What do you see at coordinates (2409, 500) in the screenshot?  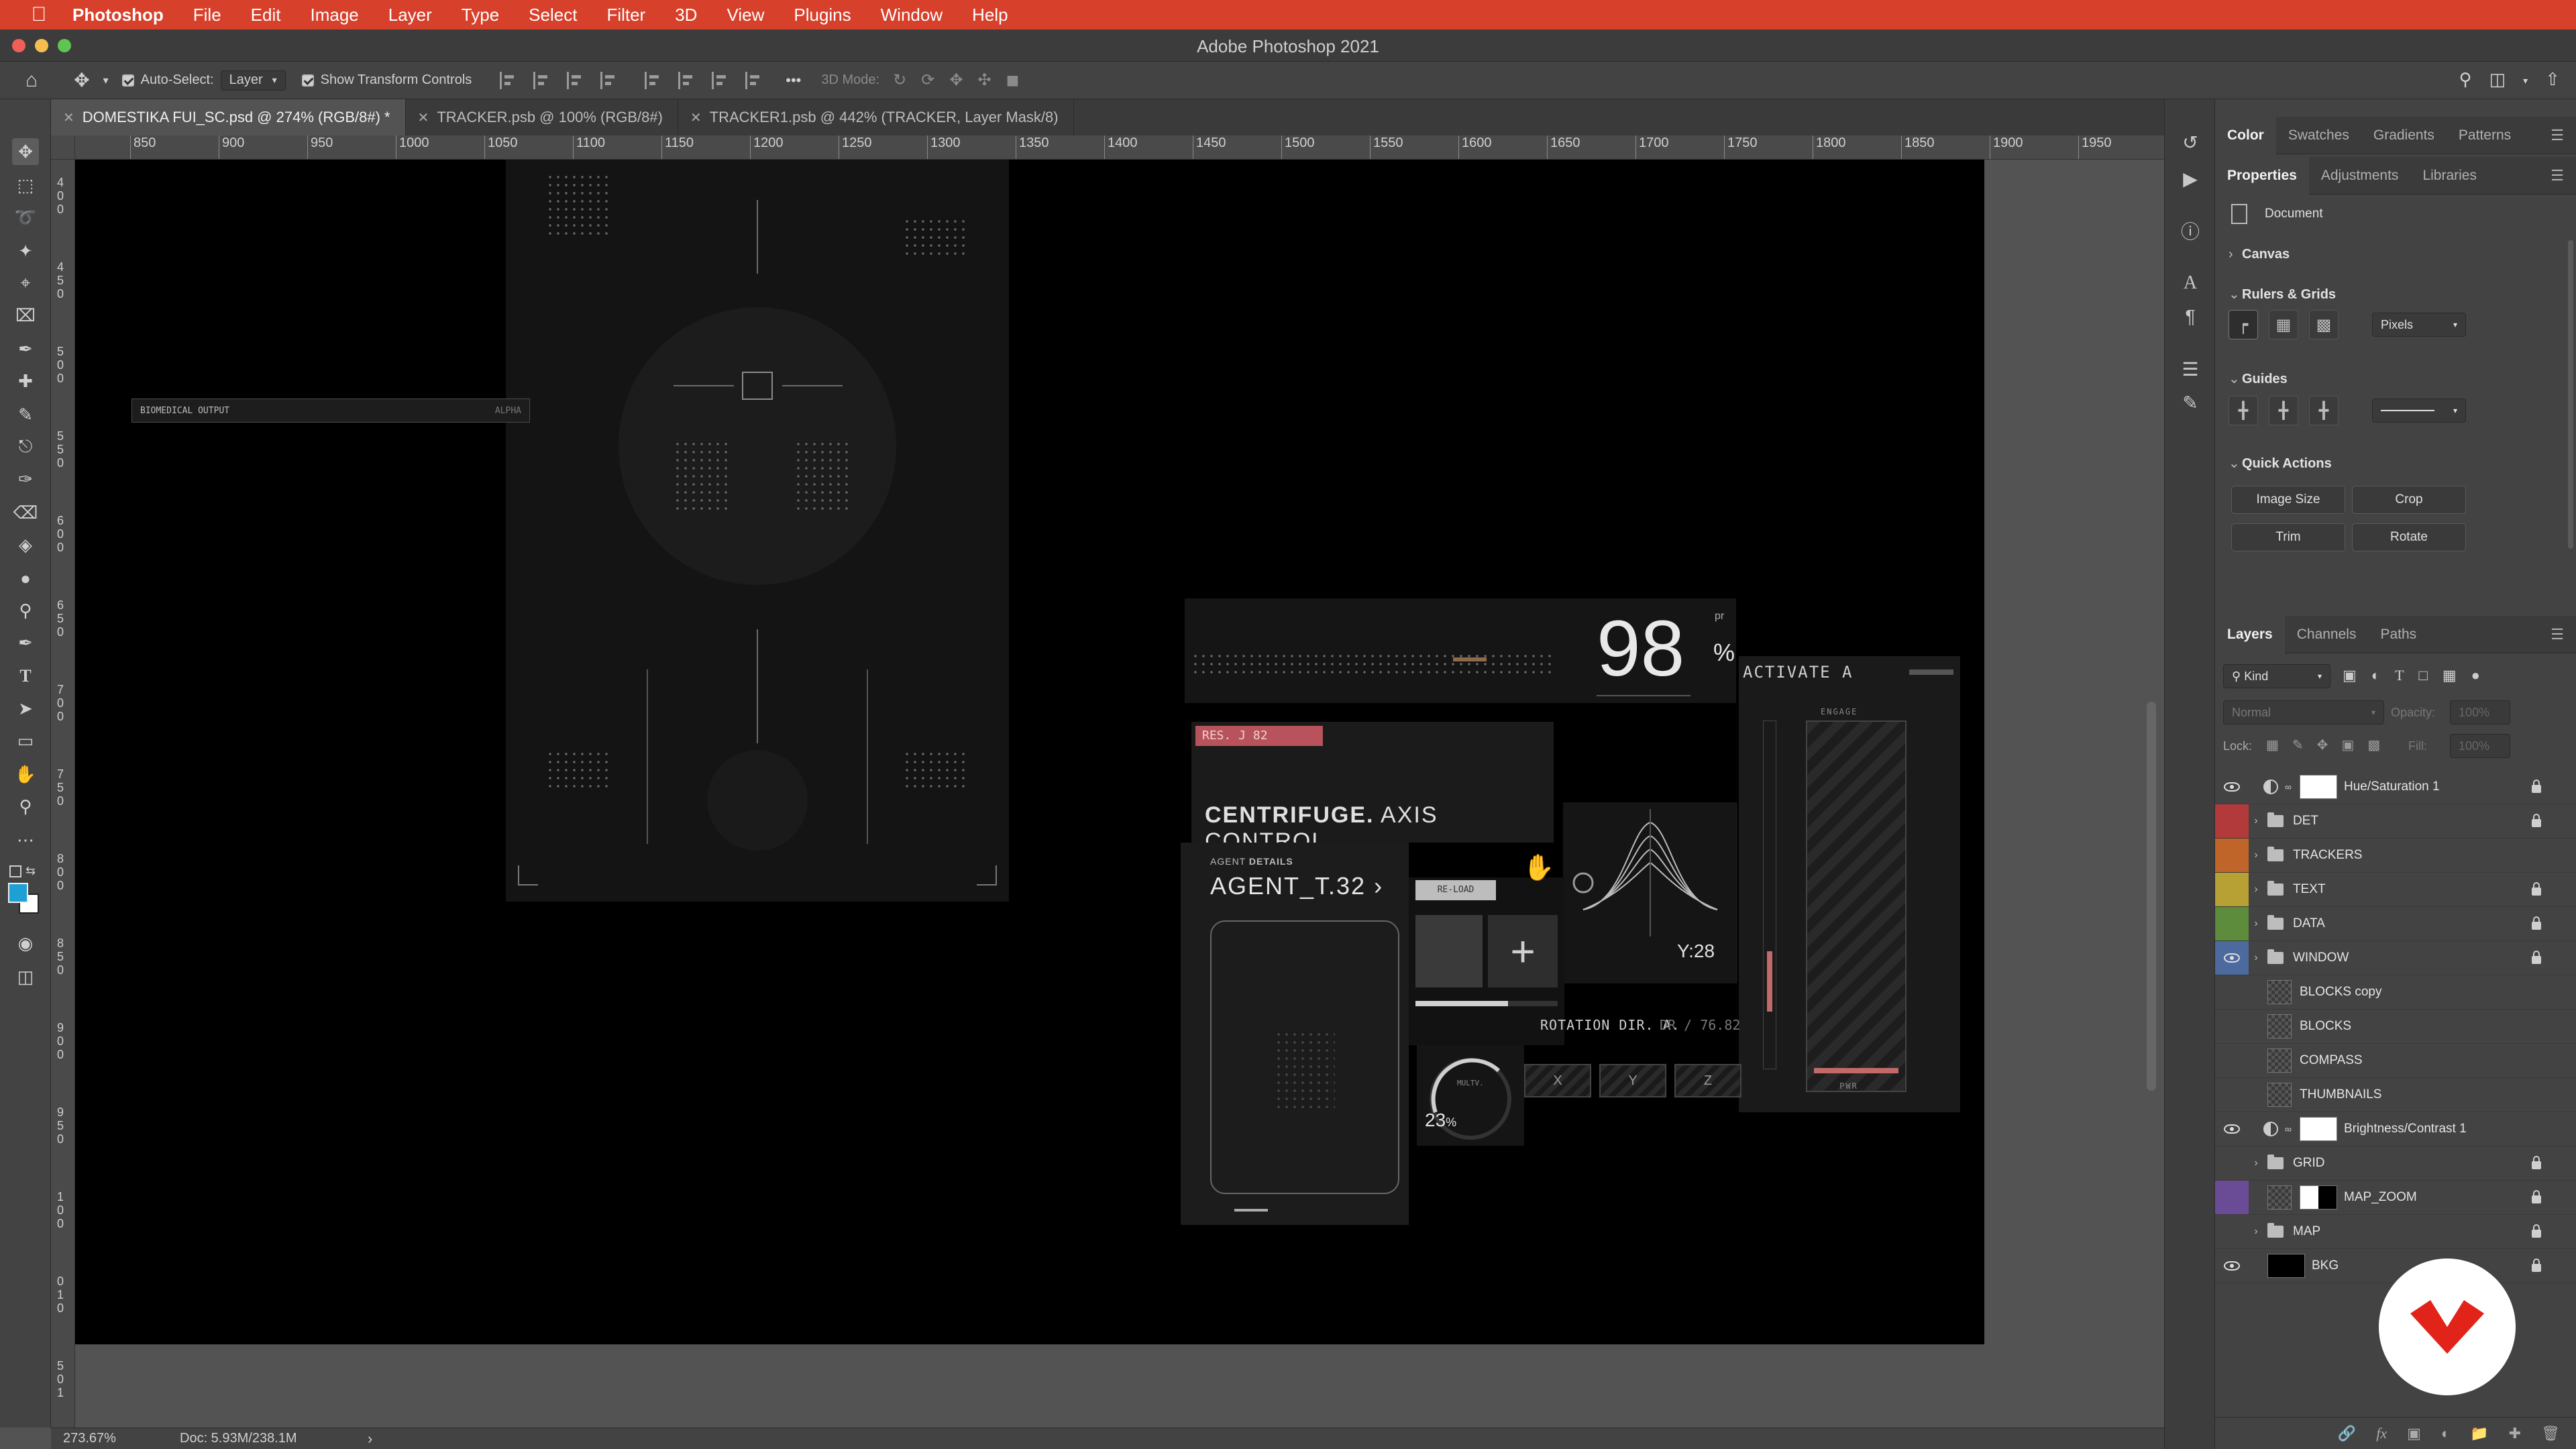 I see `crop-button: Crop` at bounding box center [2409, 500].